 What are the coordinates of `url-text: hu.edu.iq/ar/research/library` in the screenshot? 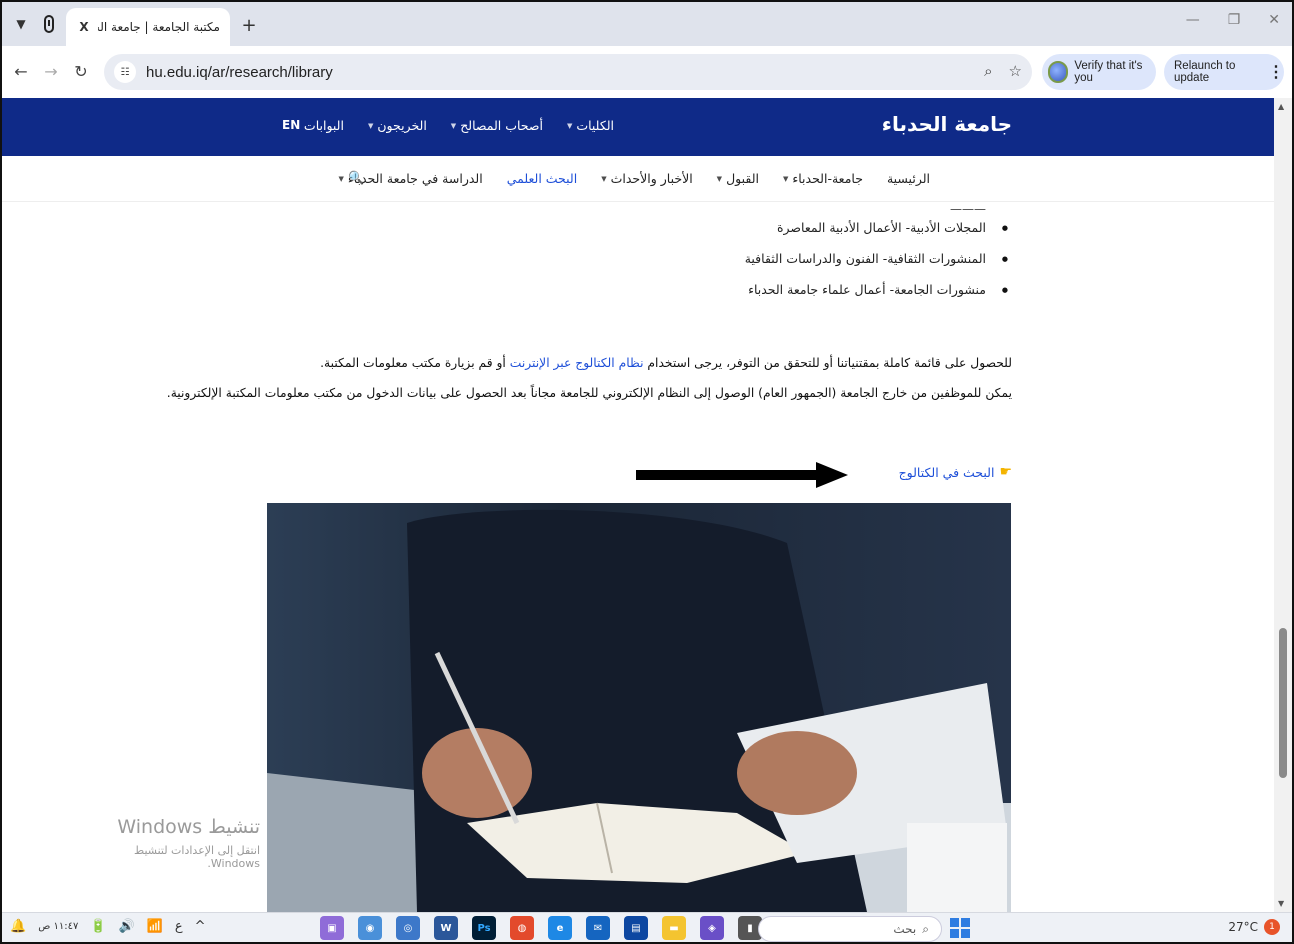 It's located at (239, 72).